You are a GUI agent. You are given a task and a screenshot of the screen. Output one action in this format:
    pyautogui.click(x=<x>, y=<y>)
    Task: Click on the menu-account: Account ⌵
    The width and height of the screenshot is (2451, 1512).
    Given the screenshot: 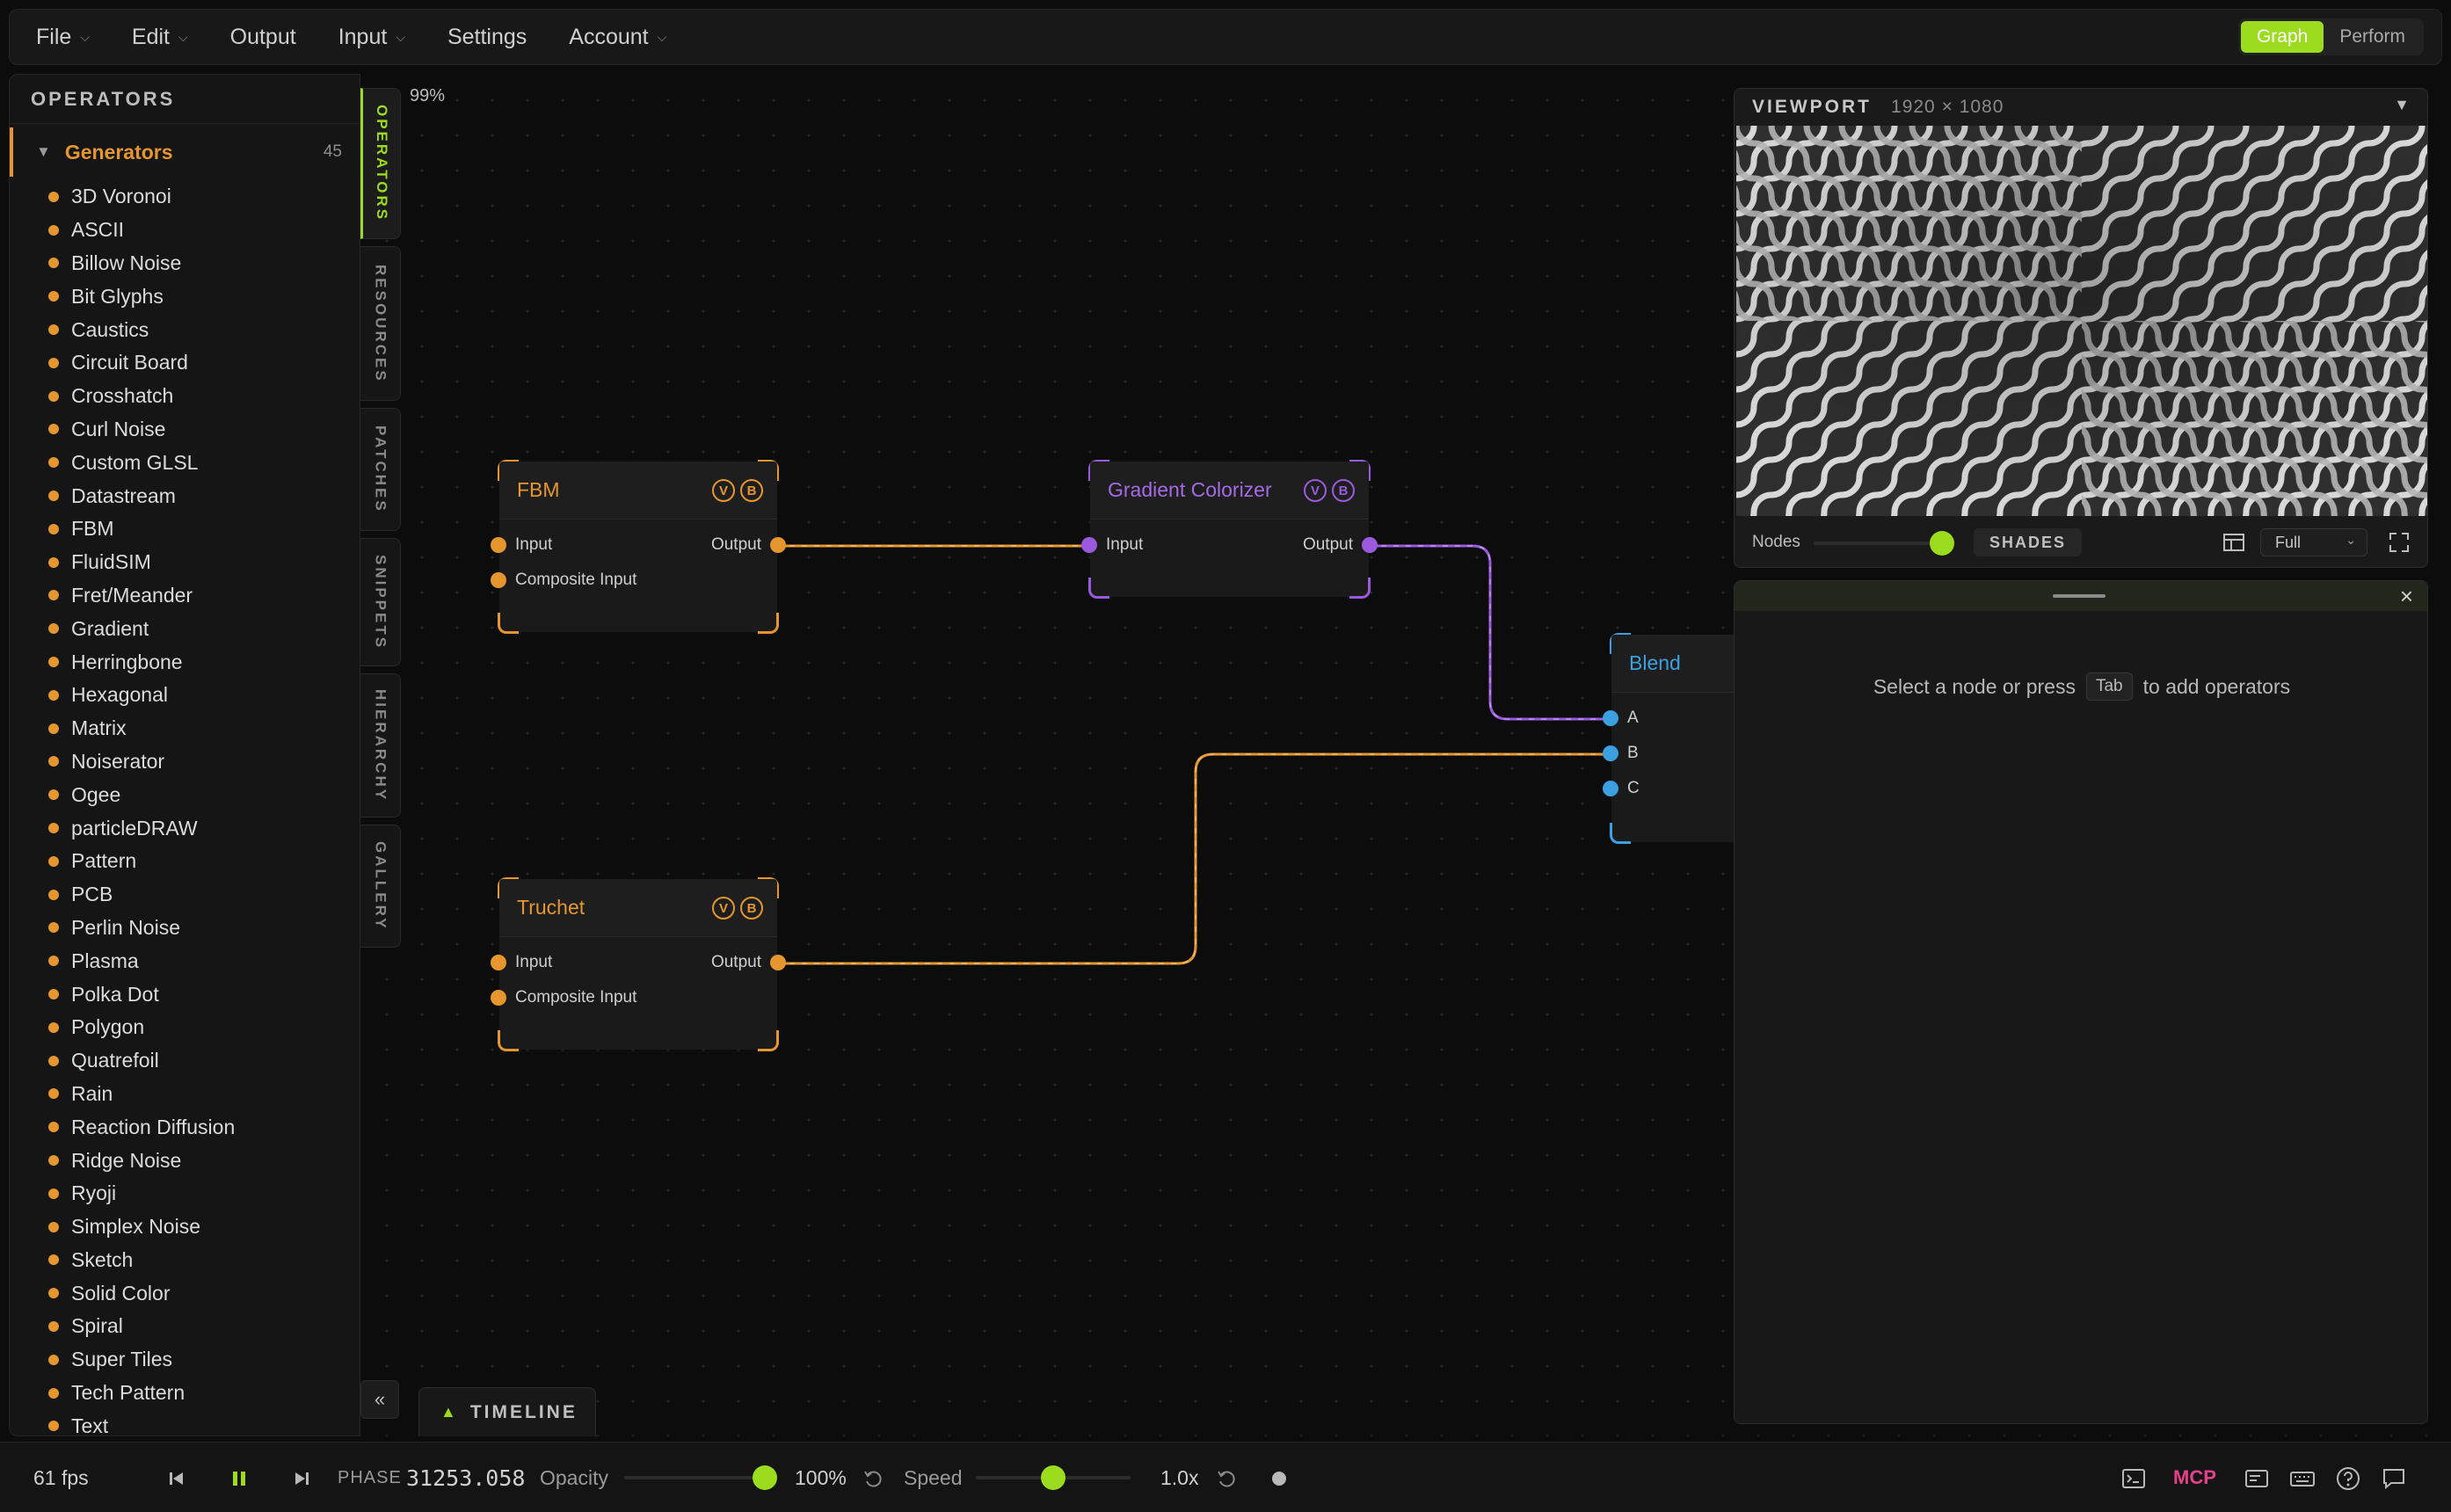 What is the action you would take?
    pyautogui.click(x=617, y=37)
    